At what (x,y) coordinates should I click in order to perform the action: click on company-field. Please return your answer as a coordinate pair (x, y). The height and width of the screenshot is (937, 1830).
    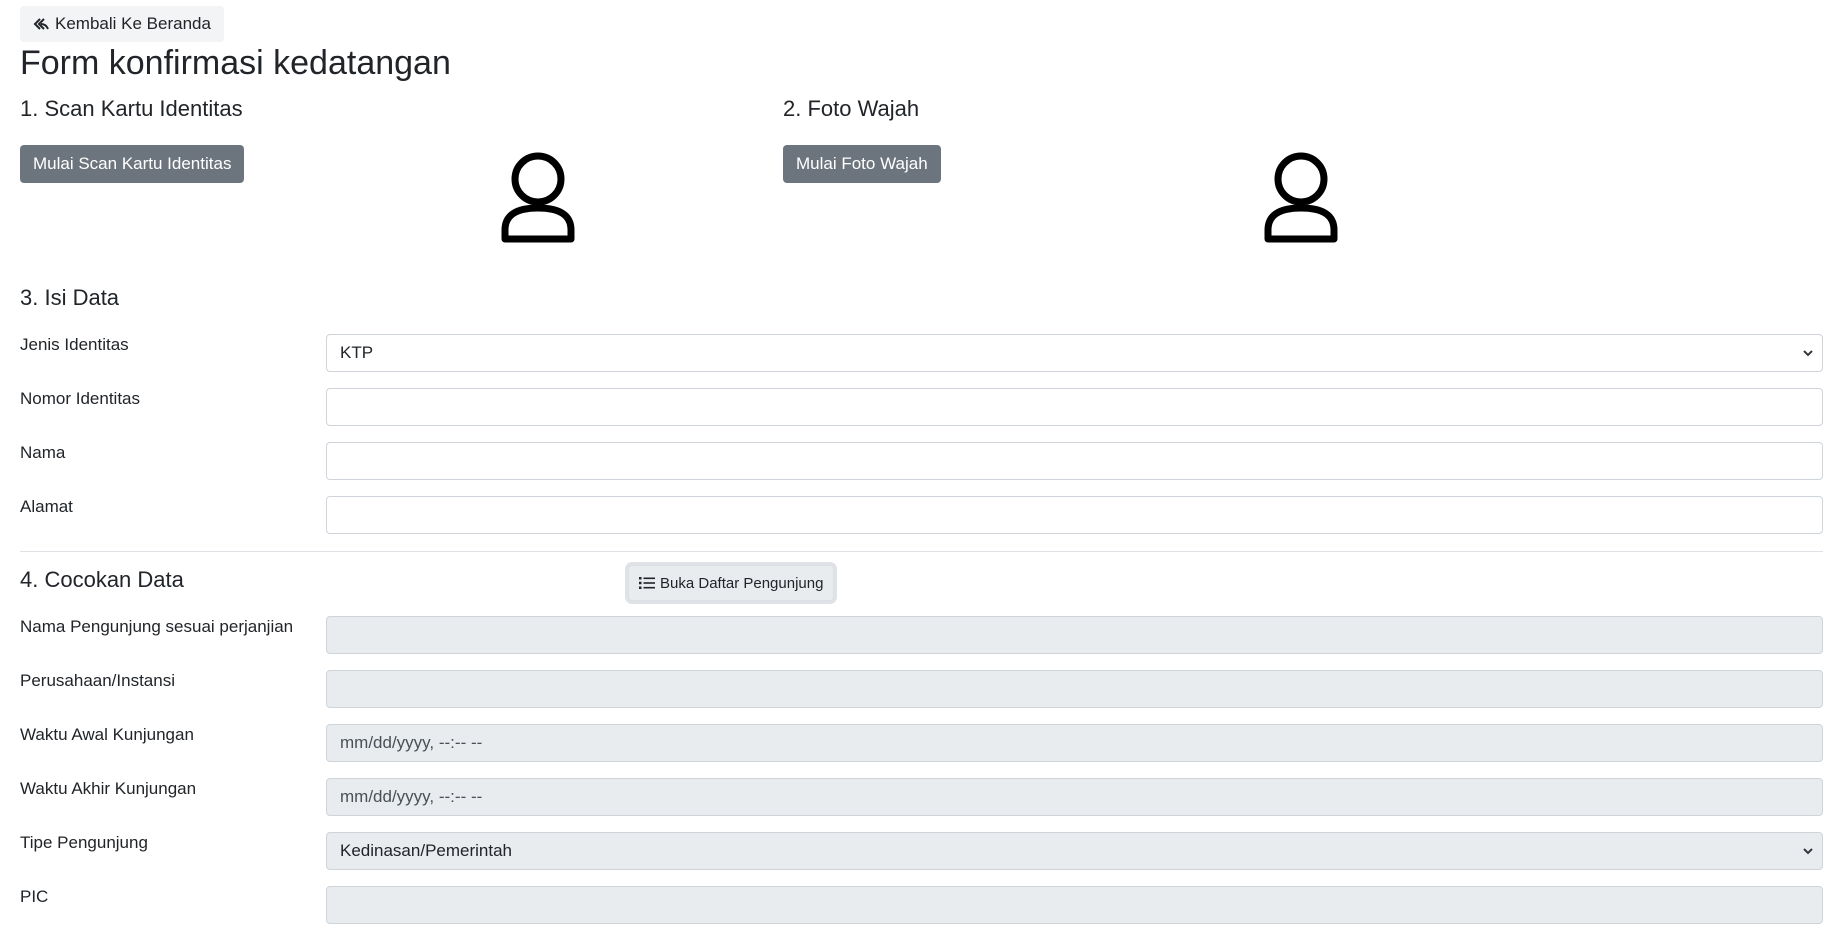
    Looking at the image, I should click on (1074, 689).